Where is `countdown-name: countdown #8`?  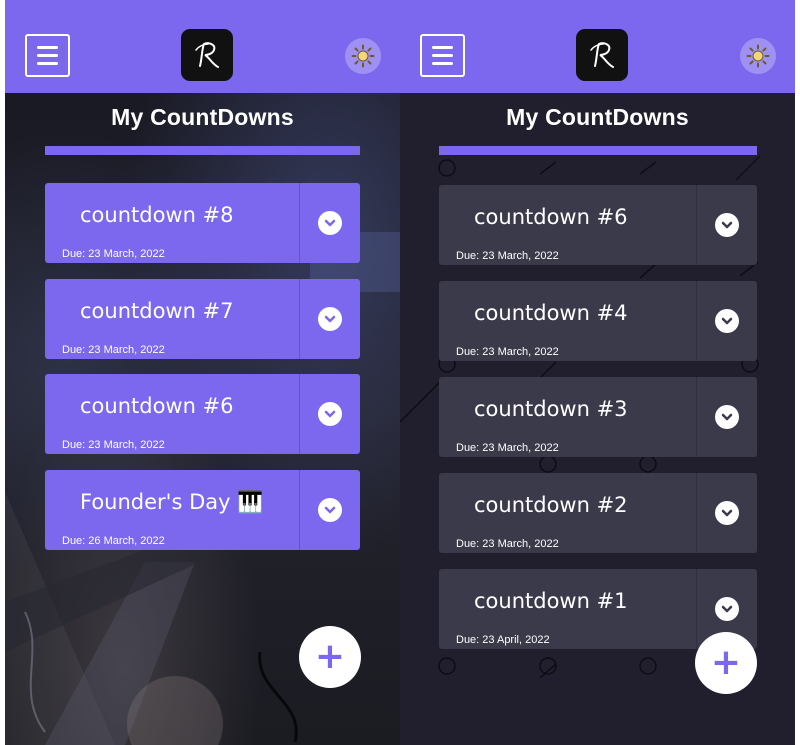
countdown-name: countdown #8 is located at coordinates (157, 215).